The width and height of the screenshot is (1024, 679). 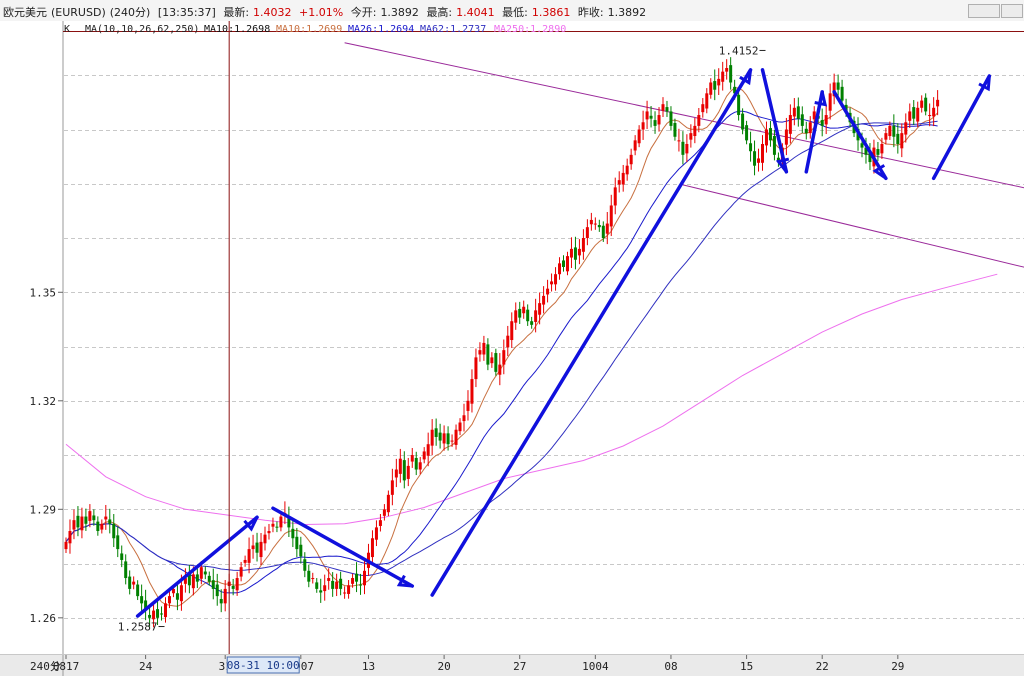 What do you see at coordinates (746, 666) in the screenshot?
I see `time-tick-label: 15` at bounding box center [746, 666].